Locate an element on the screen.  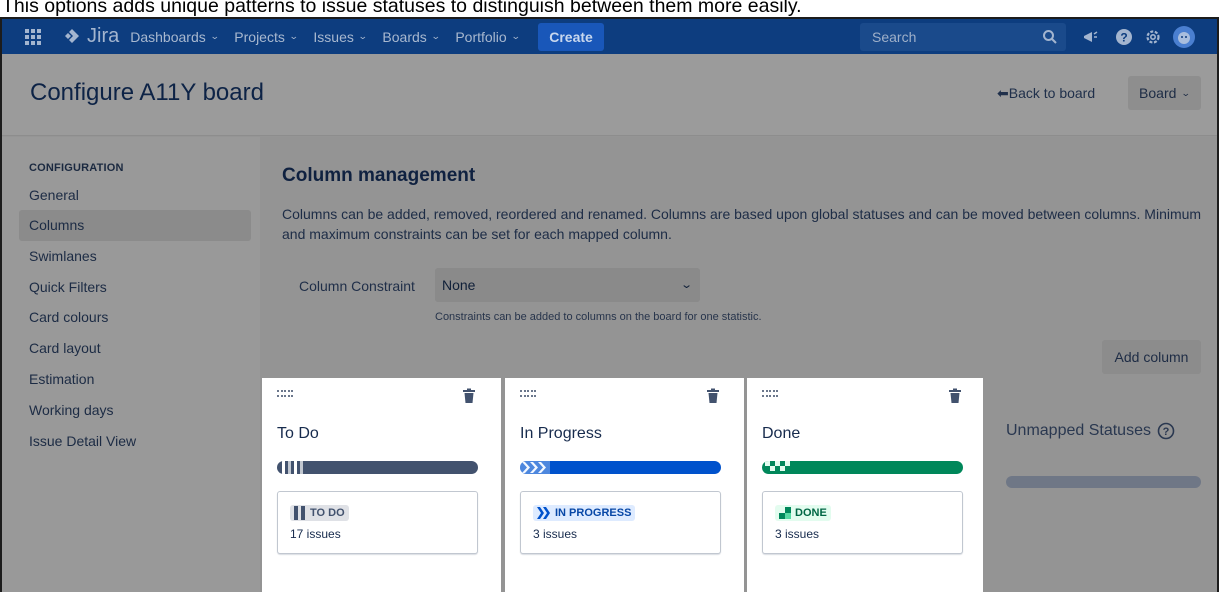
help-icon: ? is located at coordinates (1124, 37).